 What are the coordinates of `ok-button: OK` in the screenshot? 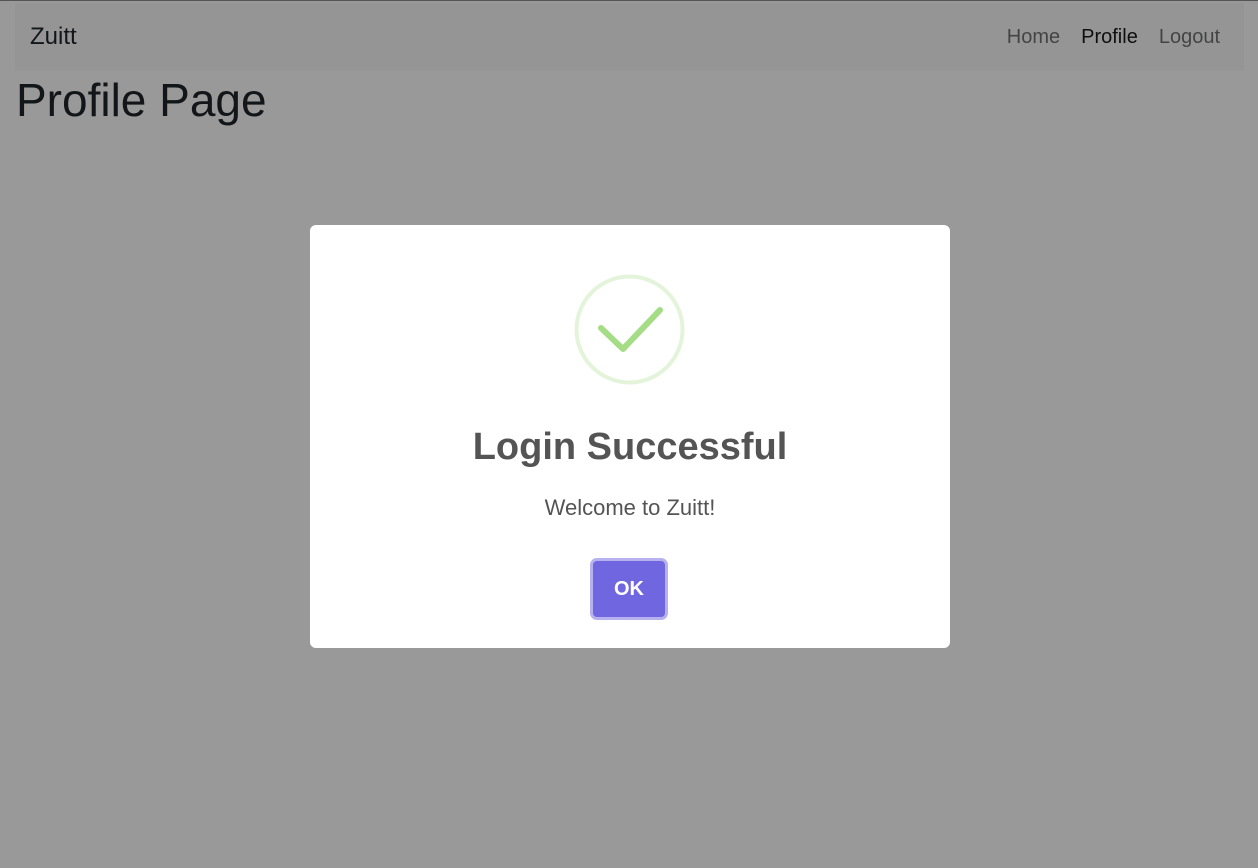 It's located at (629, 589).